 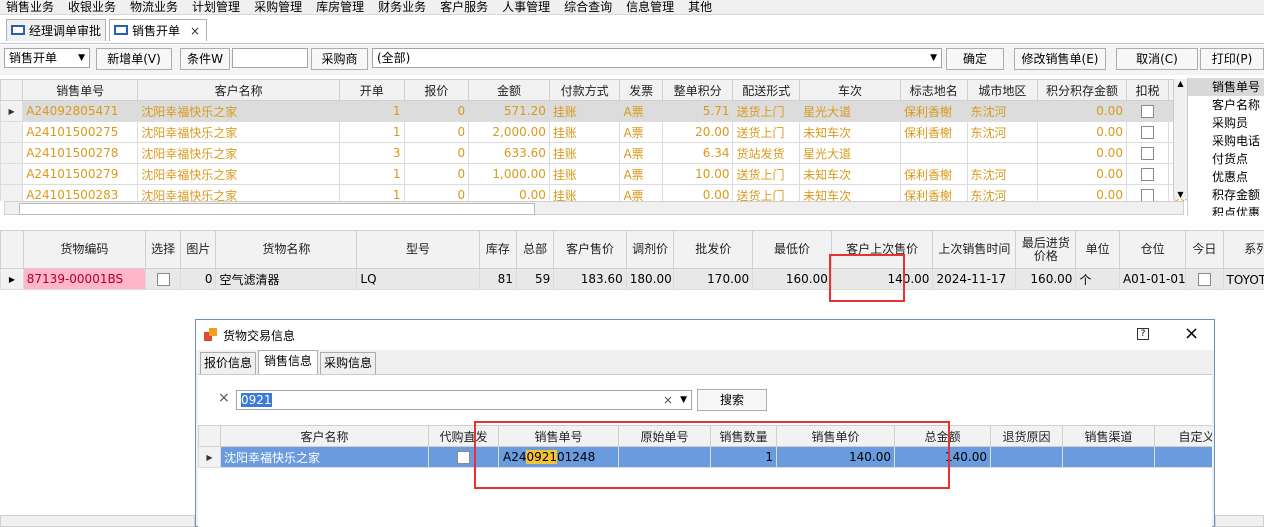 What do you see at coordinates (933, 90) in the screenshot?
I see `column-header: 标志地名` at bounding box center [933, 90].